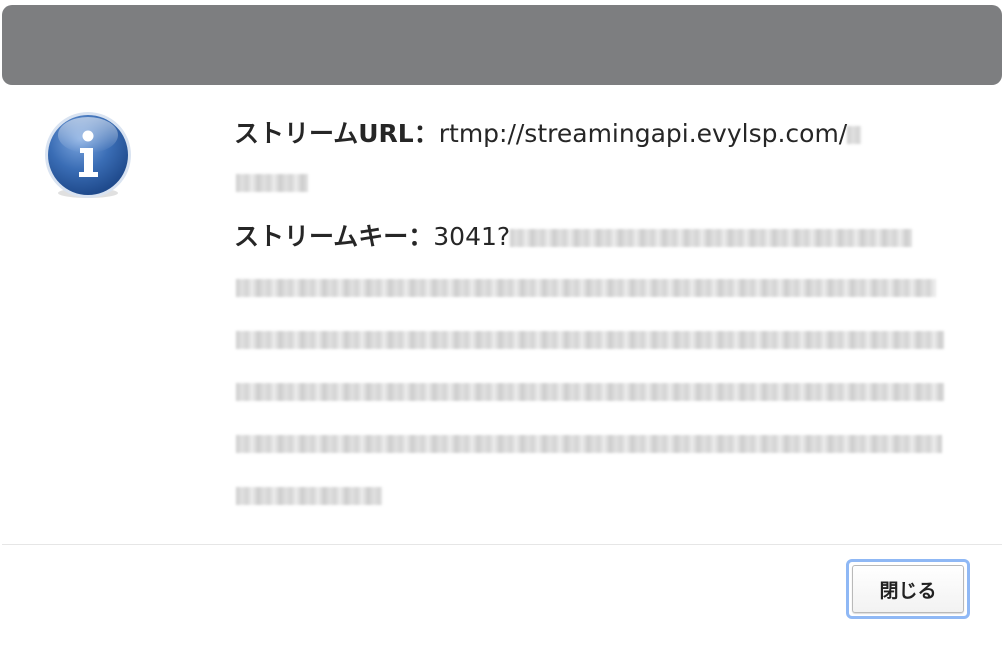 Image resolution: width=1008 pixels, height=648 pixels. I want to click on close-button-label: 閉じる, so click(908, 589).